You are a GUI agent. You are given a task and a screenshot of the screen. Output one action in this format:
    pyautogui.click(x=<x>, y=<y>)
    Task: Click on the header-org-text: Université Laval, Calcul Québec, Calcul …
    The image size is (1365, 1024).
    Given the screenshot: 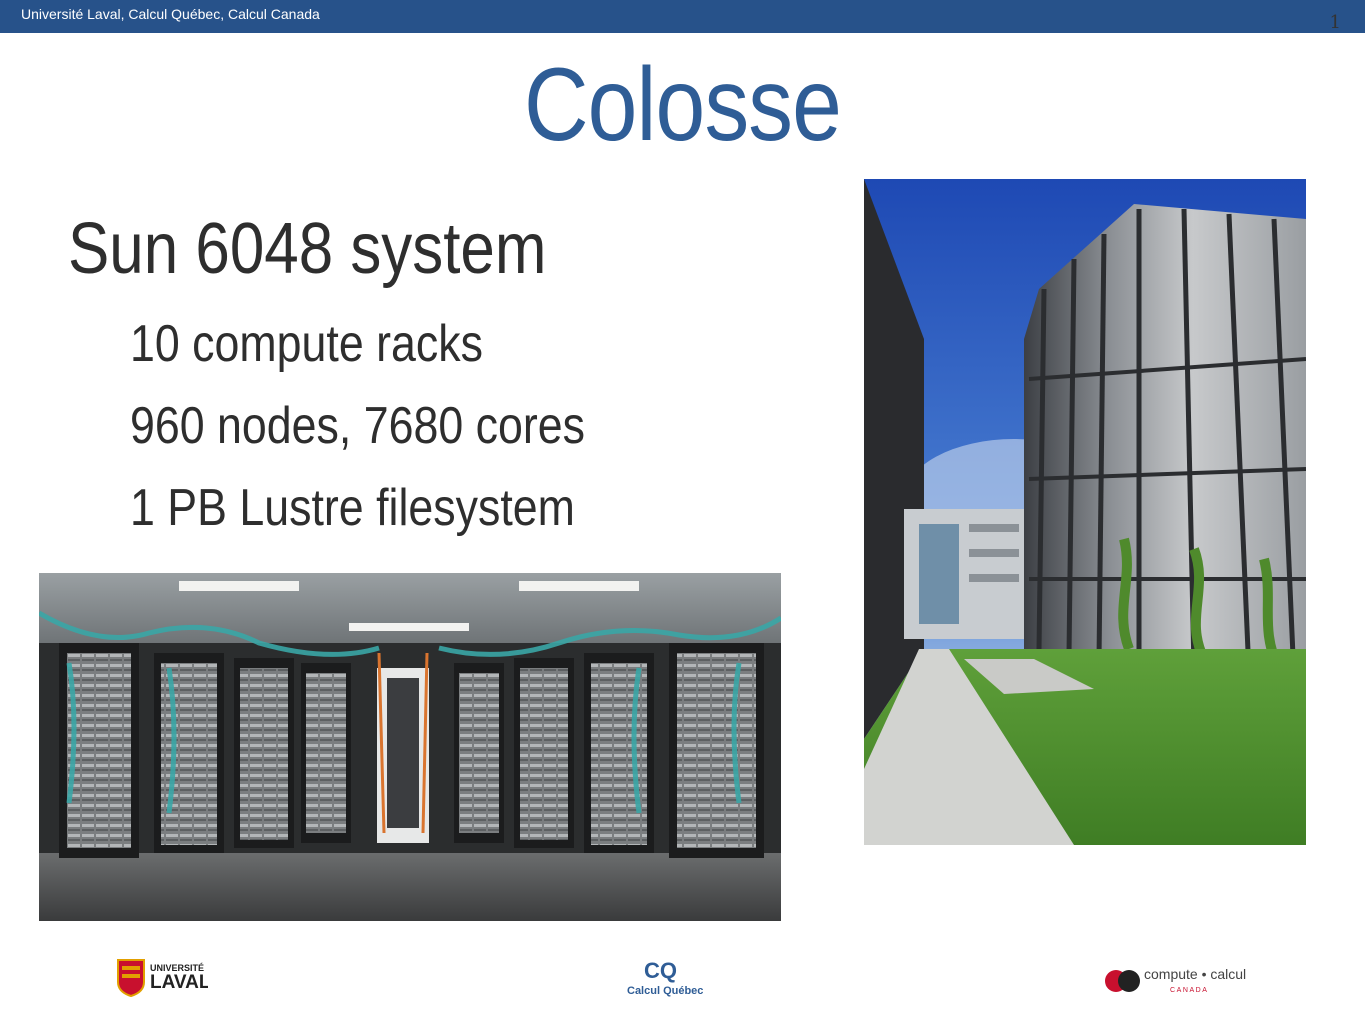 What is the action you would take?
    pyautogui.click(x=170, y=14)
    